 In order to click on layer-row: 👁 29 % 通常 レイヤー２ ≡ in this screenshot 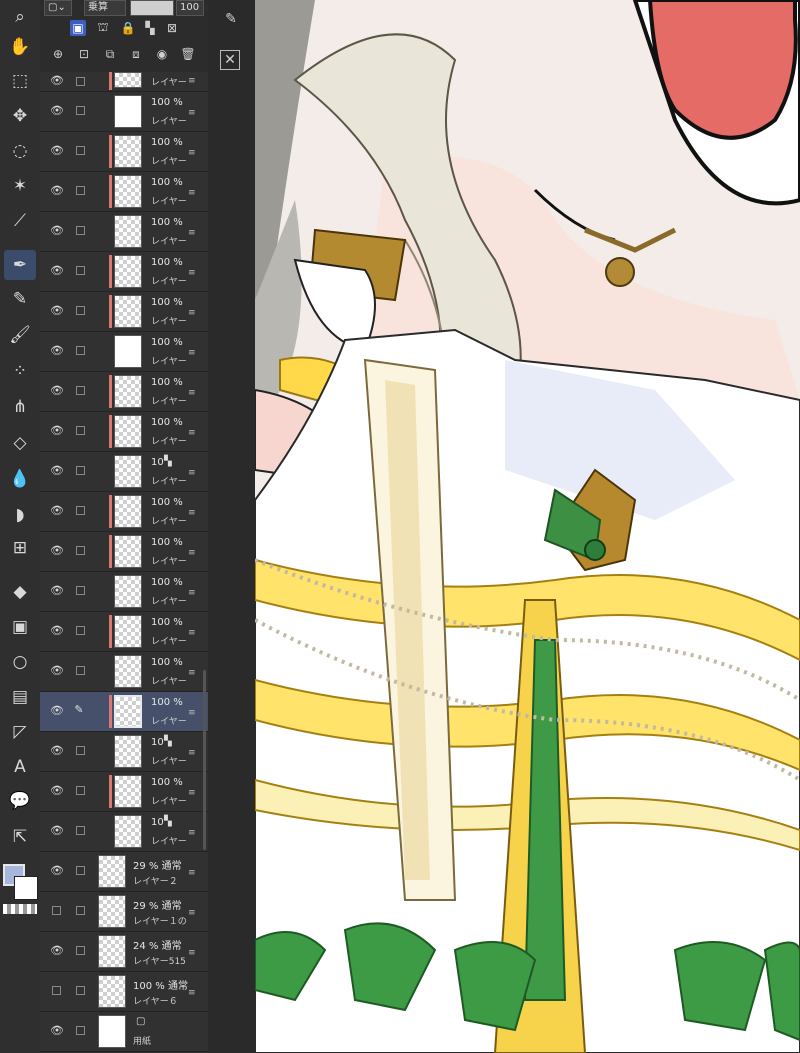, I will do `click(124, 872)`.